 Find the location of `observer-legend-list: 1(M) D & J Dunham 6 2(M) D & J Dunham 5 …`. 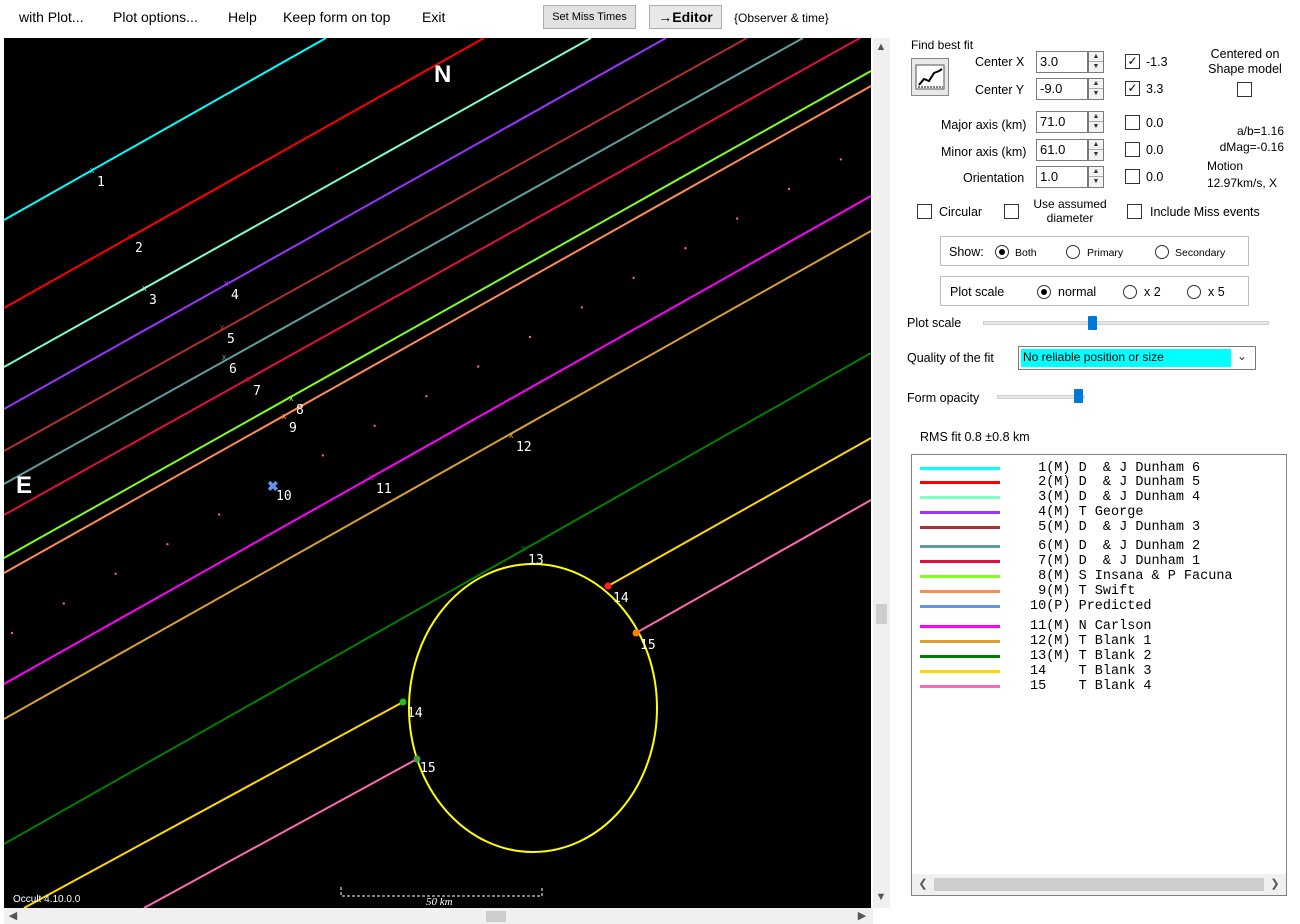

observer-legend-list: 1(M) D & J Dunham 6 2(M) D & J Dunham 5 … is located at coordinates (1099, 675).